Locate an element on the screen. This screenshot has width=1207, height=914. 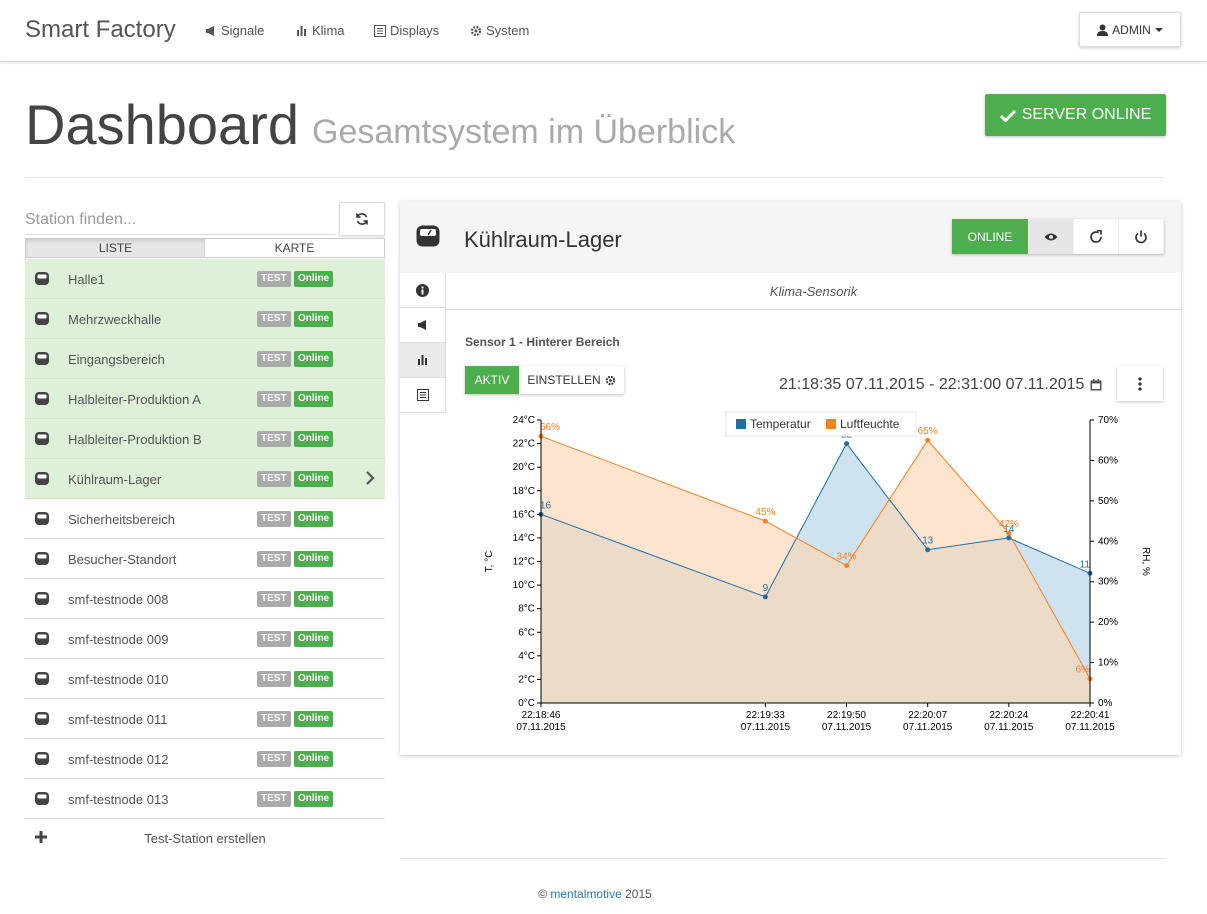
calendar-icon is located at coordinates (1096, 385).